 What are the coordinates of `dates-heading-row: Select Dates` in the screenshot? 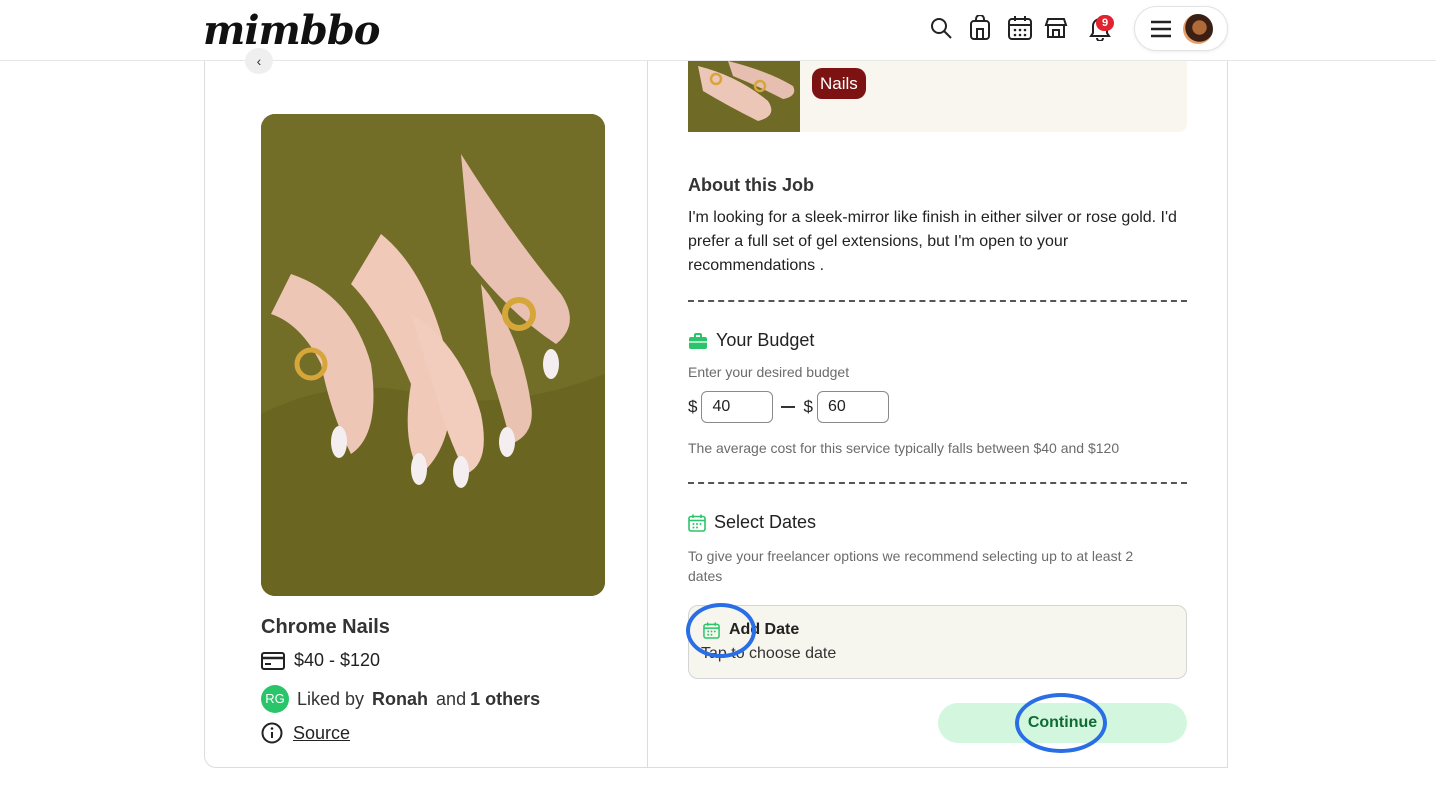 It's located at (752, 522).